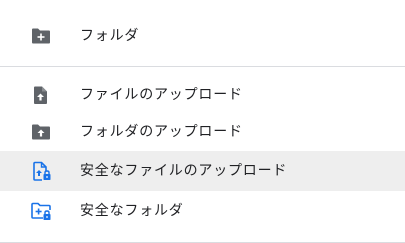  Describe the element at coordinates (202, 66) in the screenshot. I see `menu-divider` at that location.